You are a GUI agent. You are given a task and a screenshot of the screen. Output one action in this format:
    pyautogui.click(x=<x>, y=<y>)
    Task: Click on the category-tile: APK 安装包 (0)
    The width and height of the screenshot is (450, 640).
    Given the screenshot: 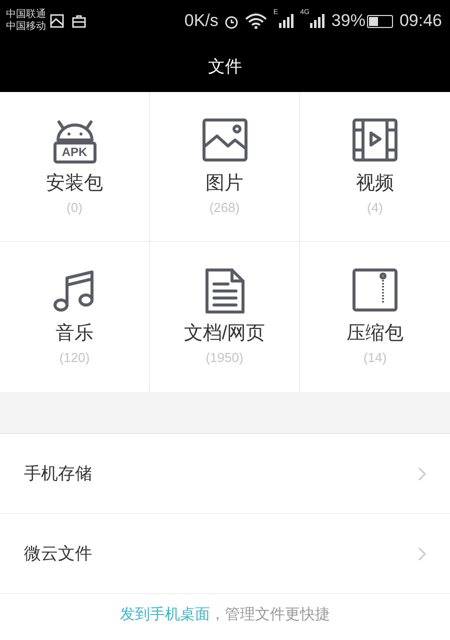 What is the action you would take?
    pyautogui.click(x=75, y=167)
    